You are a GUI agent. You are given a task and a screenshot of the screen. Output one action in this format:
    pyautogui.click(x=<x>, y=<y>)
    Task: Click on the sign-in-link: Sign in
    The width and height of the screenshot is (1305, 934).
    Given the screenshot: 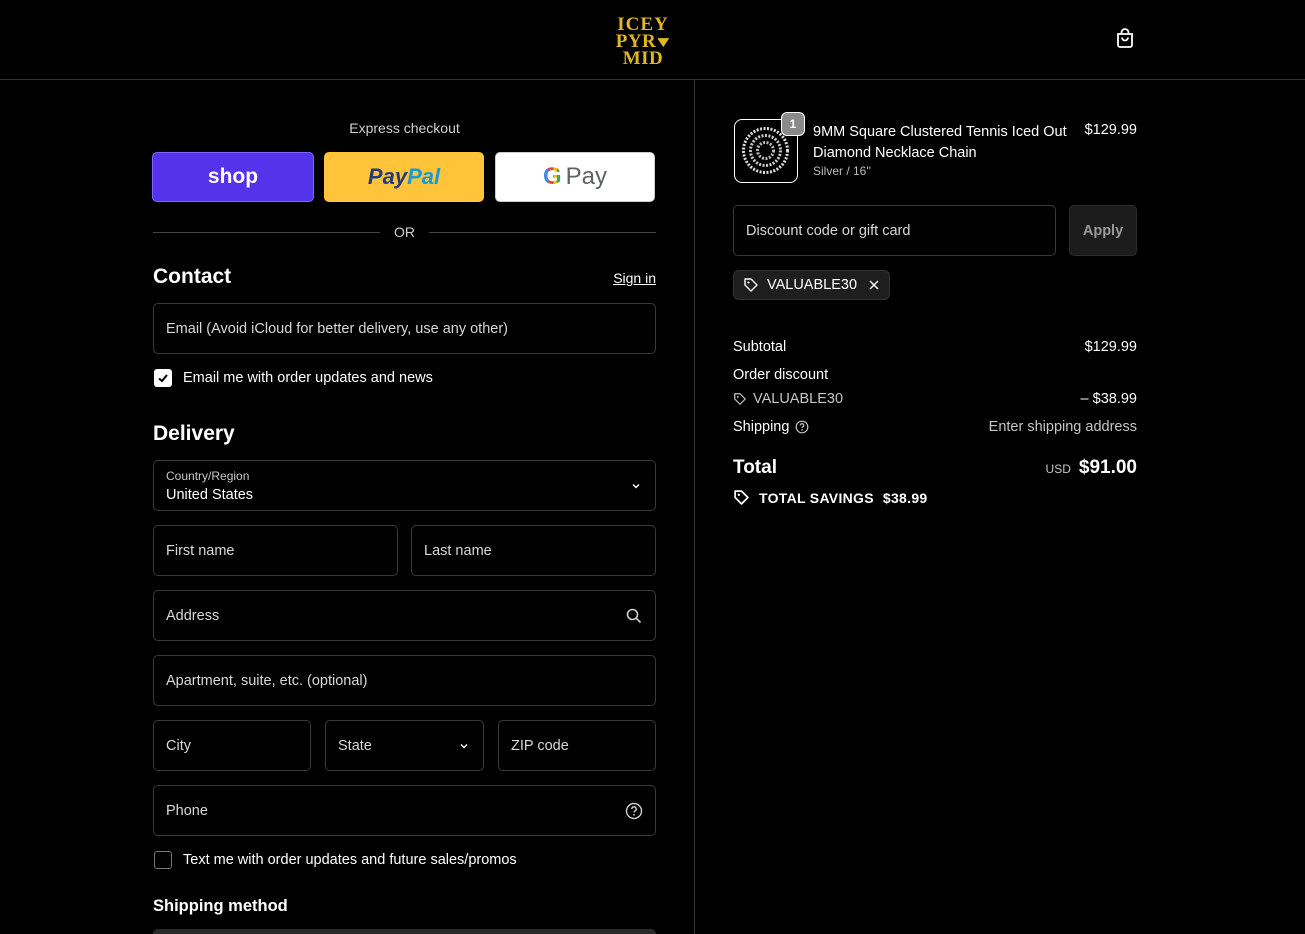 What is the action you would take?
    pyautogui.click(x=628, y=278)
    